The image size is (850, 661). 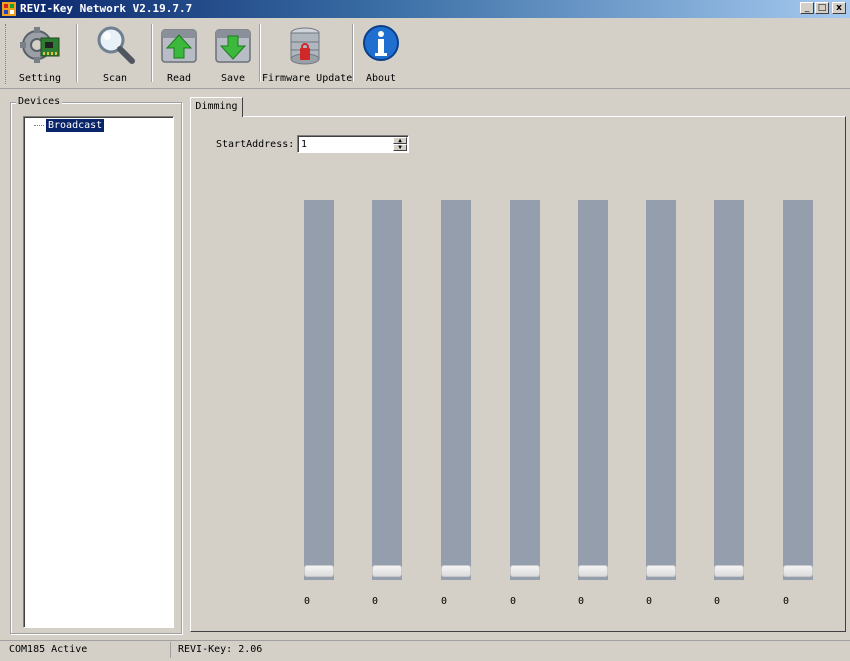 I want to click on spin-down-button: ▼, so click(x=400, y=147).